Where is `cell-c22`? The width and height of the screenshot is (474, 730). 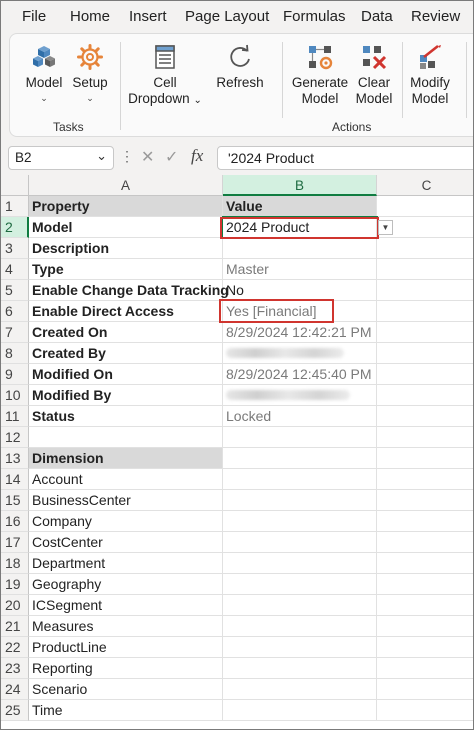
cell-c22 is located at coordinates (425, 647).